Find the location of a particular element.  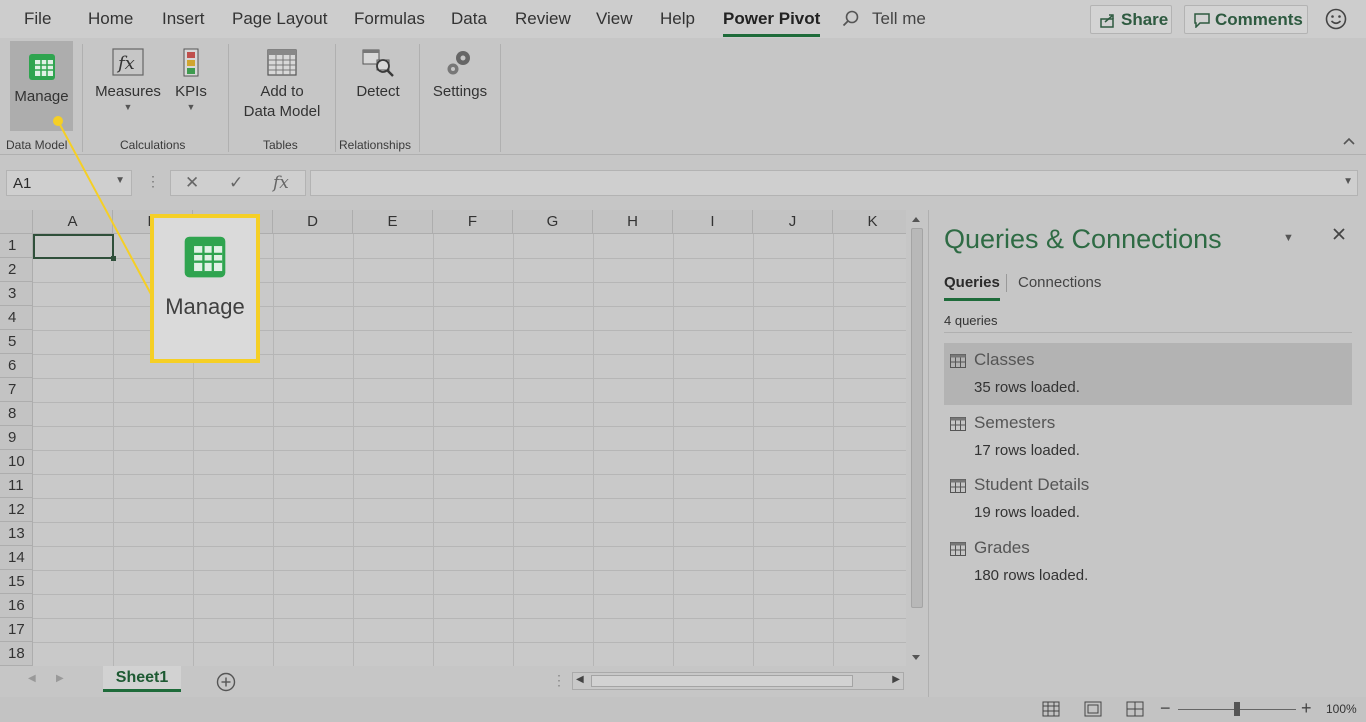

comments-button: Comments is located at coordinates (1246, 19).